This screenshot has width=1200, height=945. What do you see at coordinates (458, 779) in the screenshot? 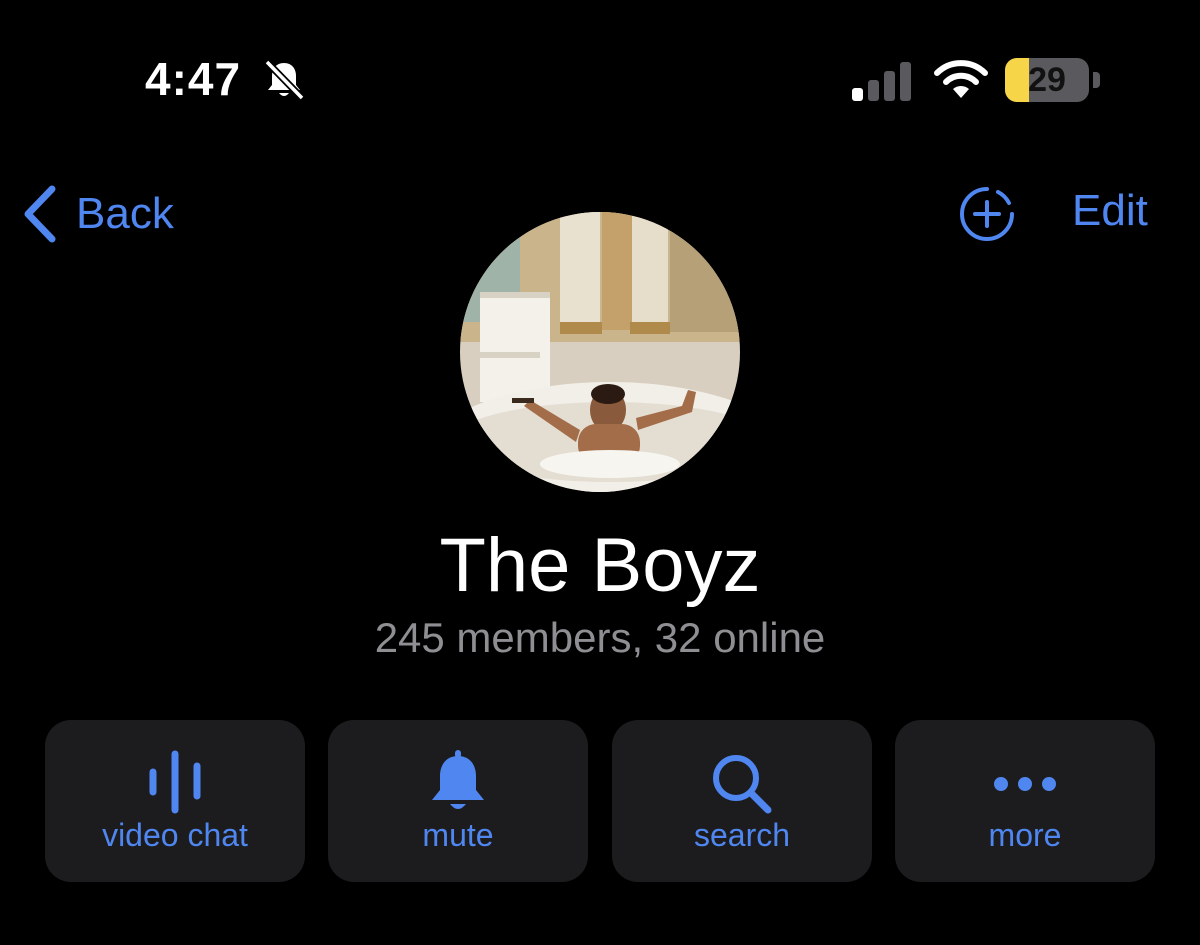
I see `bell-icon` at bounding box center [458, 779].